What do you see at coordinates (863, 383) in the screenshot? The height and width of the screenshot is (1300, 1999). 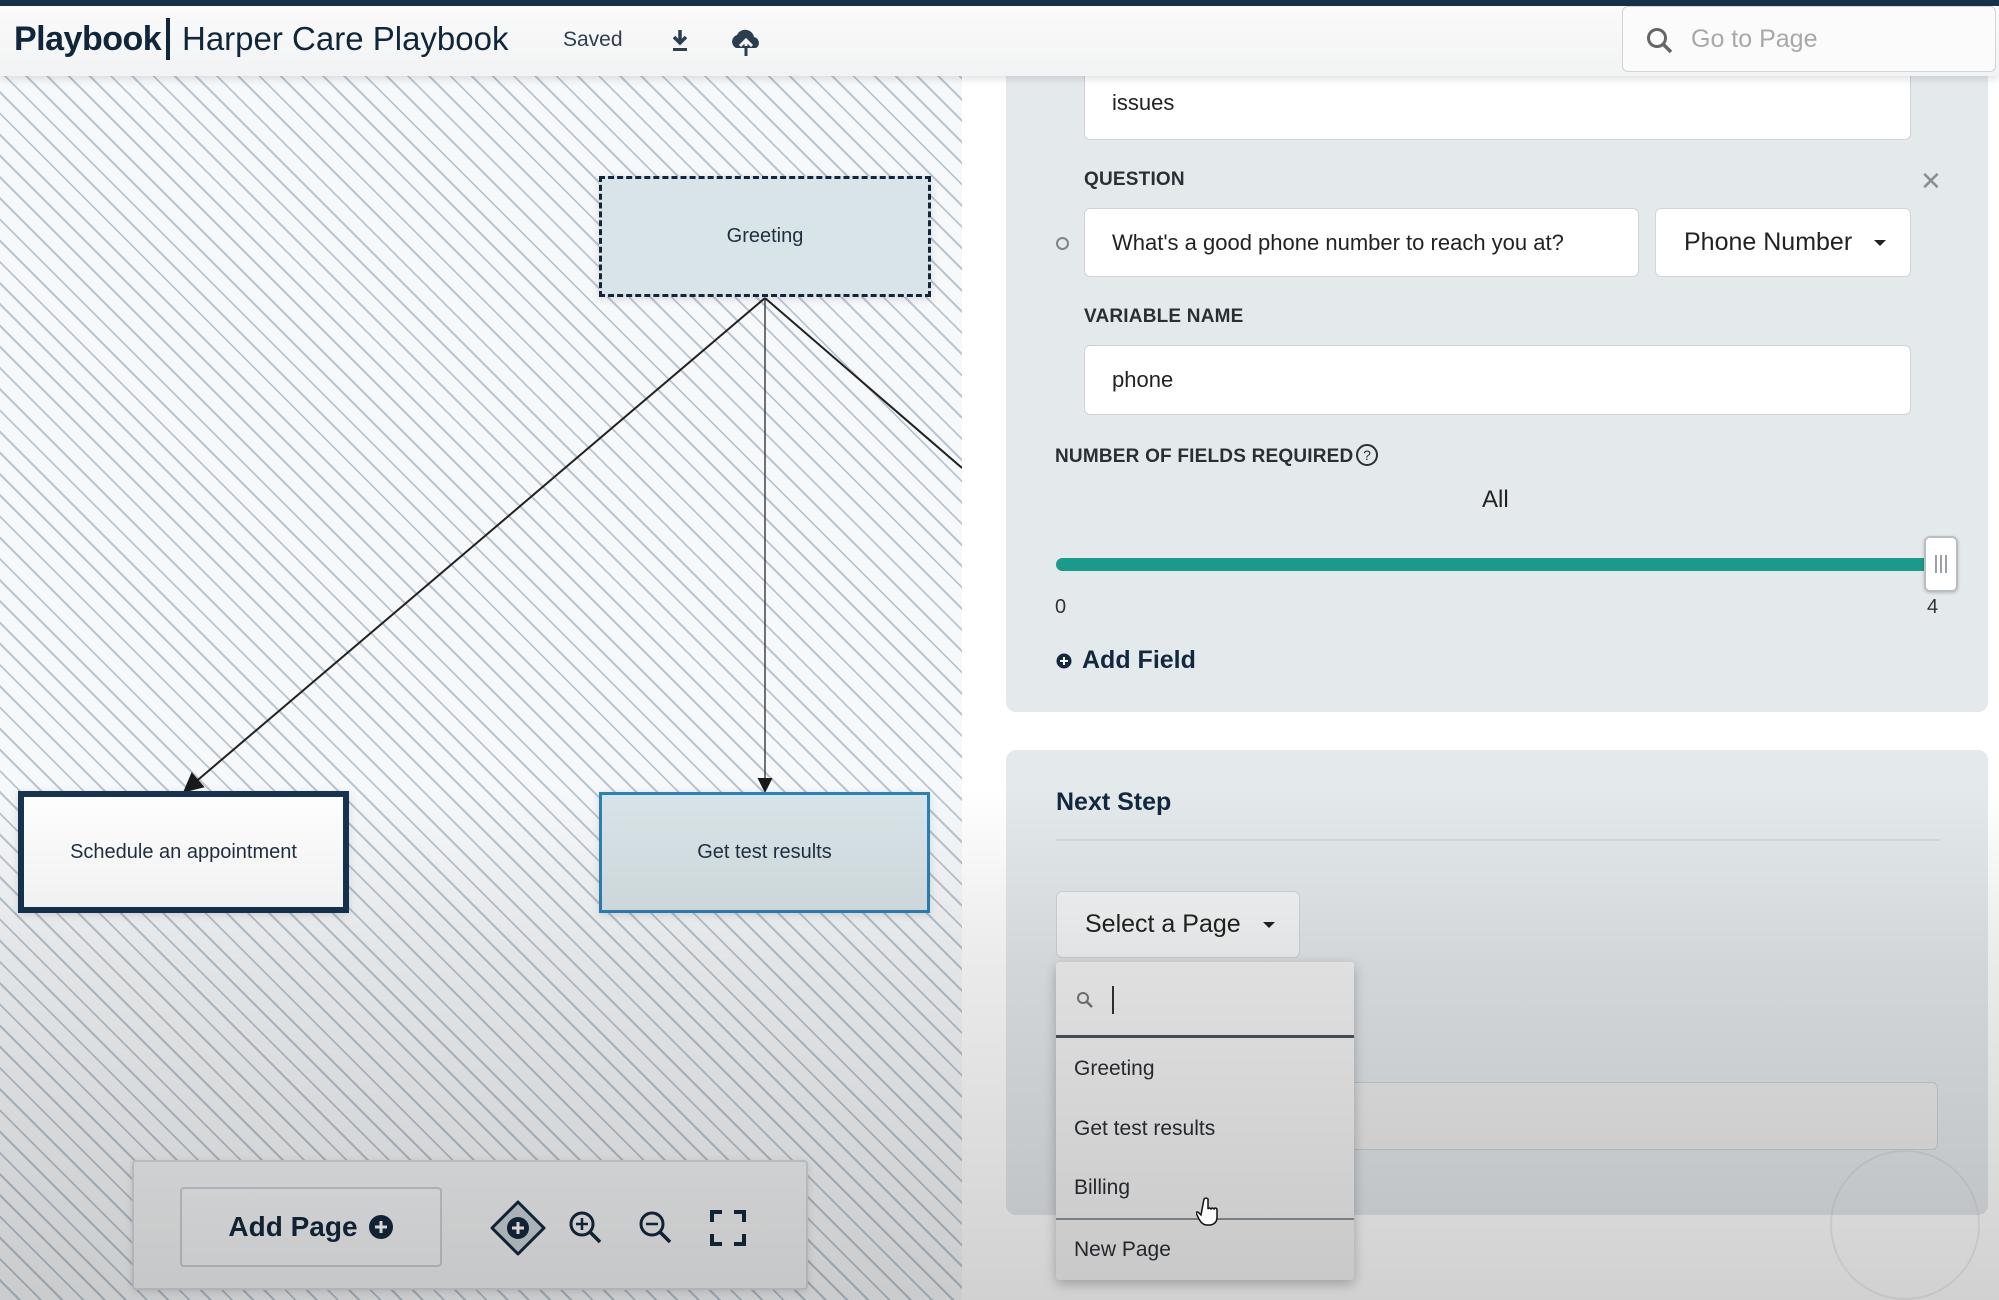 I see `edge-greeting-offscreen` at bounding box center [863, 383].